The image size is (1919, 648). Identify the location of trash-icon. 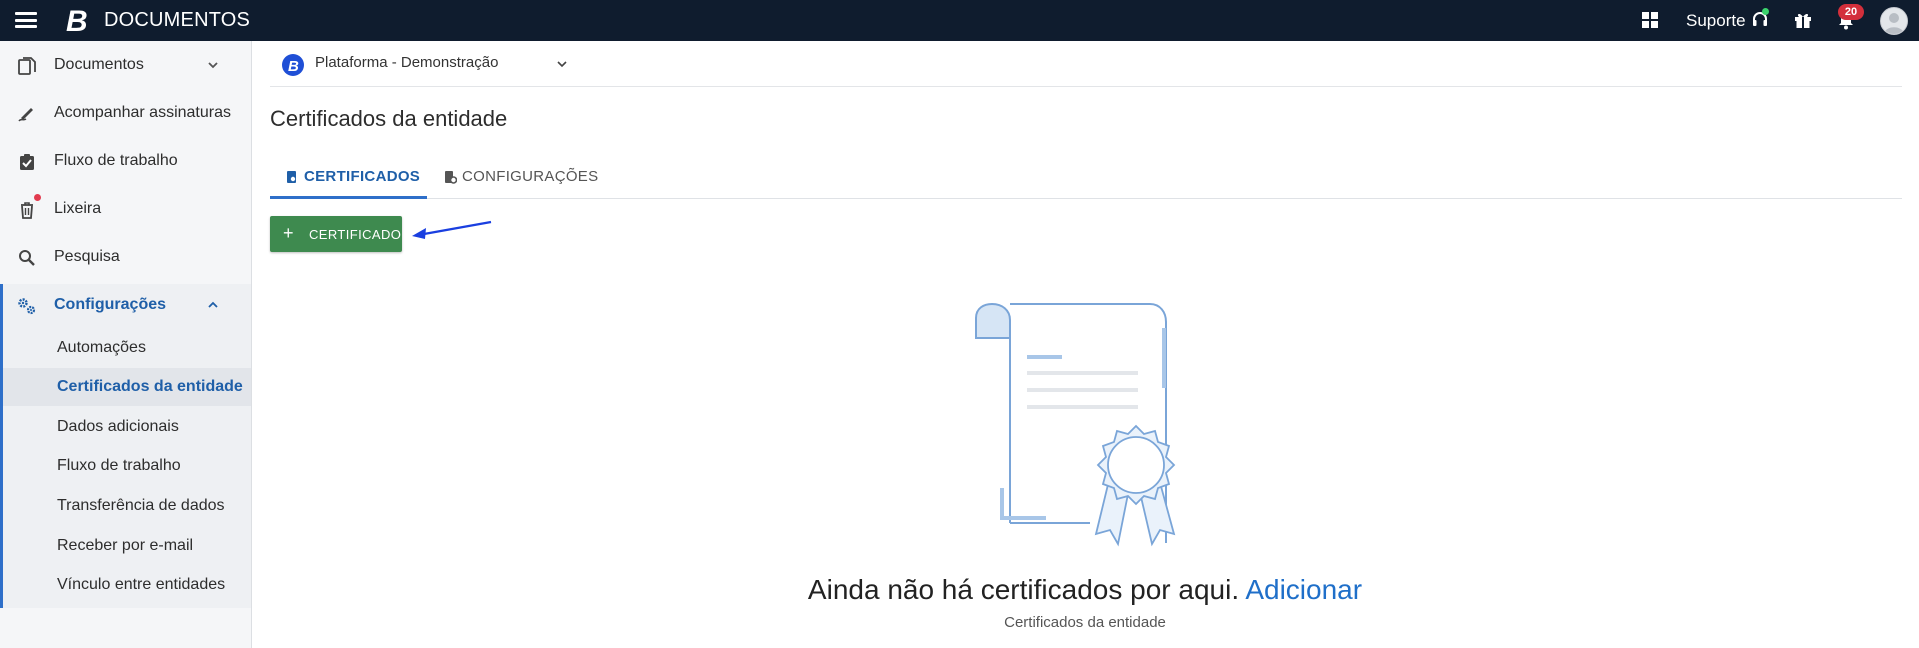
(27, 210).